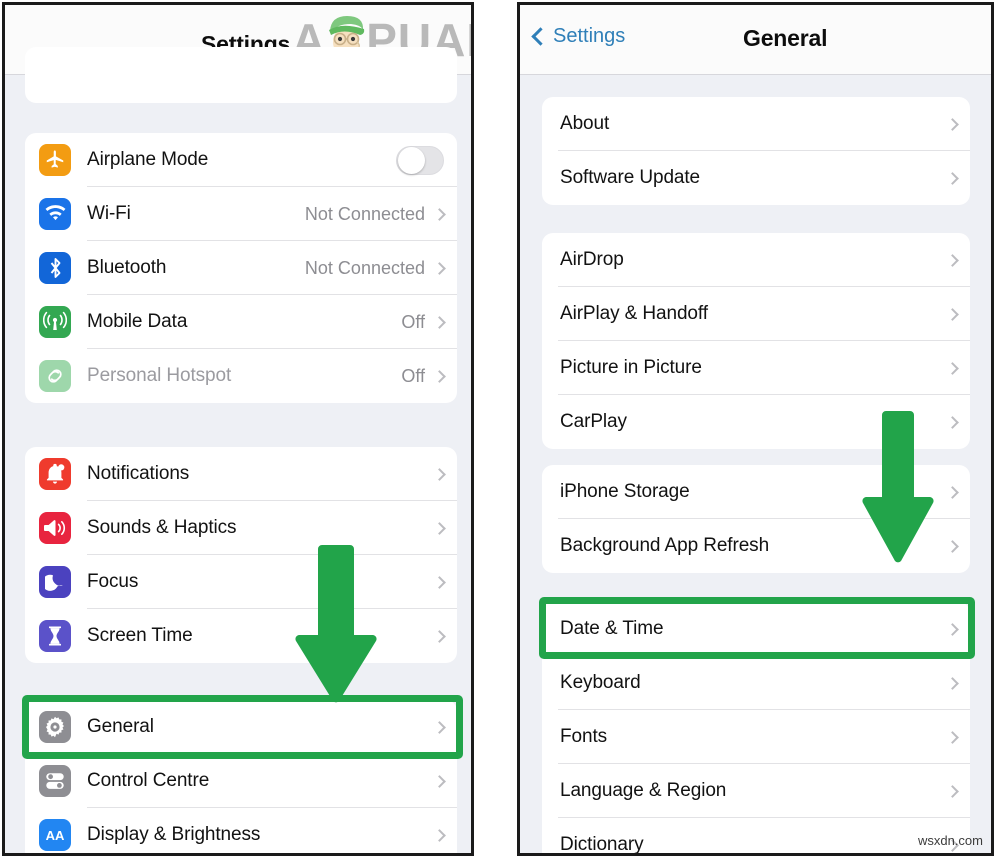  Describe the element at coordinates (584, 736) in the screenshot. I see `settings-row-label: Fonts` at that location.